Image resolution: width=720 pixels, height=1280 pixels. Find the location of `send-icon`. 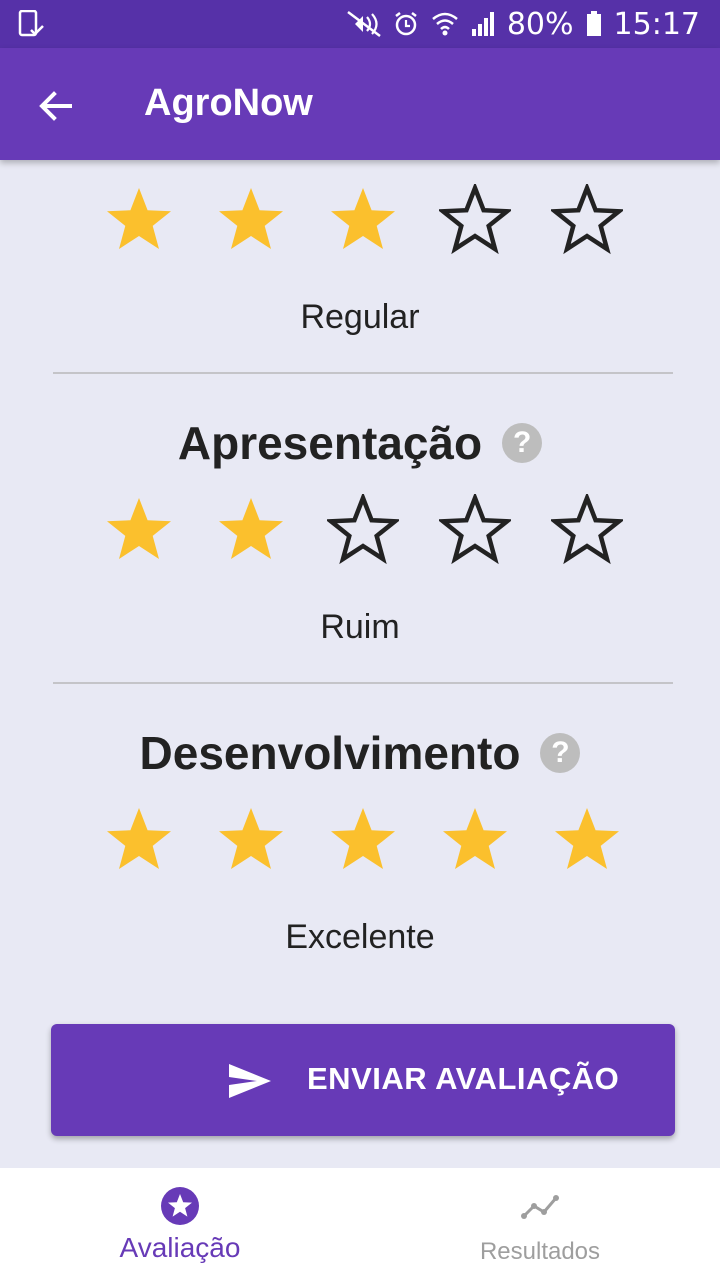

send-icon is located at coordinates (250, 1081).